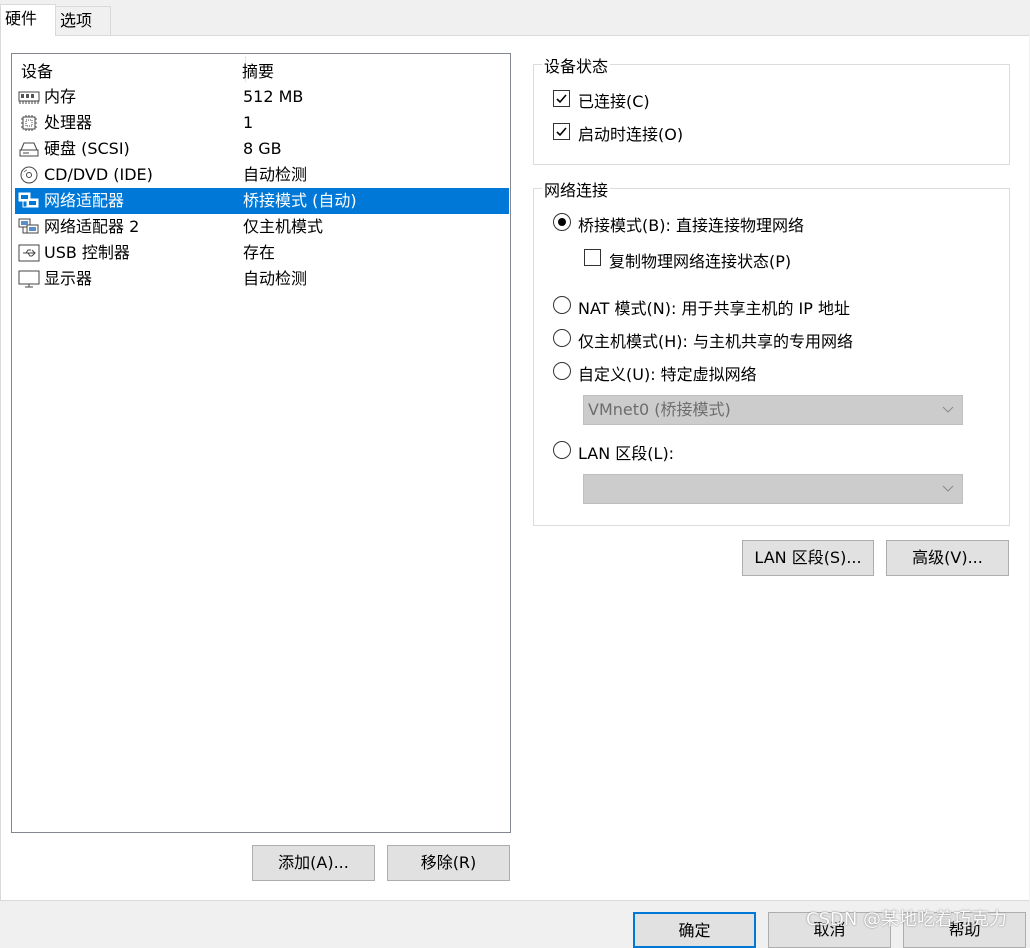  I want to click on column-header-summary: 摘要, so click(258, 70).